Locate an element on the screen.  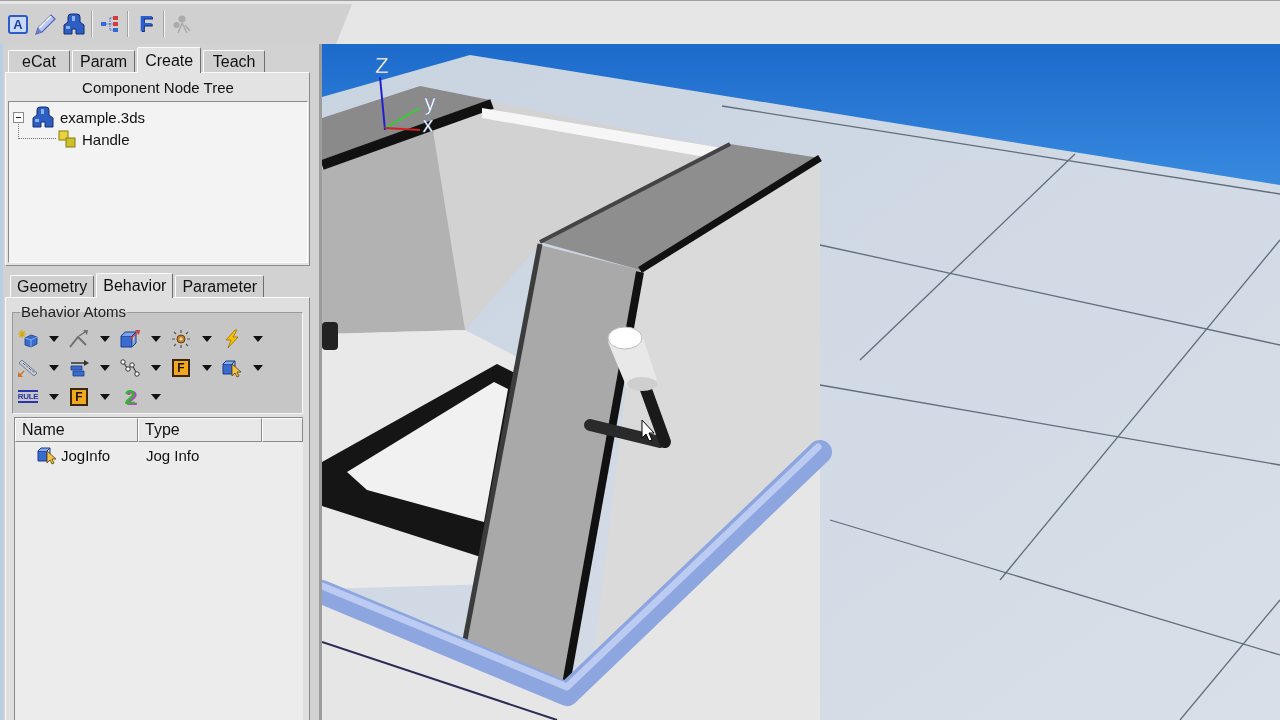
panel-title: Component Node Tree is located at coordinates (158, 88).